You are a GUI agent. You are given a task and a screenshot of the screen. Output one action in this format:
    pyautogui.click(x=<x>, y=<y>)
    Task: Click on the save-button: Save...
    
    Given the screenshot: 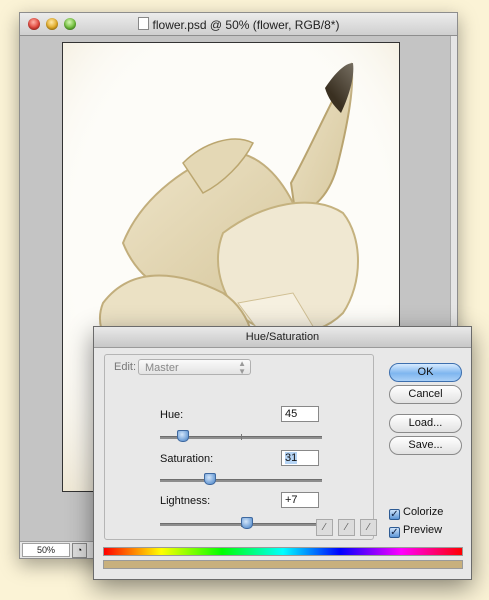 What is the action you would take?
    pyautogui.click(x=425, y=445)
    